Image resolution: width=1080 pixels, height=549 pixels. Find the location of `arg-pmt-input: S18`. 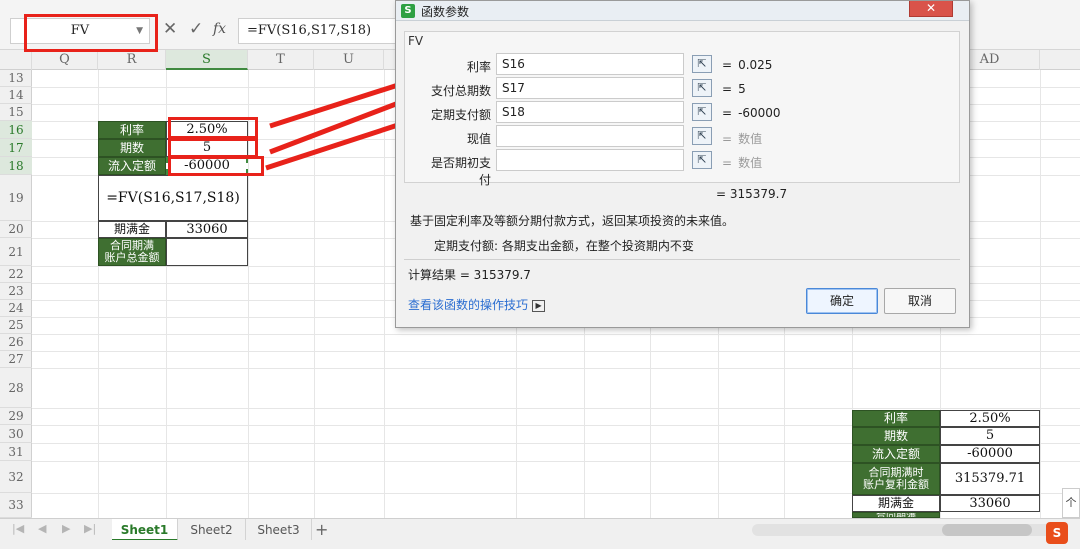

arg-pmt-input: S18 is located at coordinates (590, 112).